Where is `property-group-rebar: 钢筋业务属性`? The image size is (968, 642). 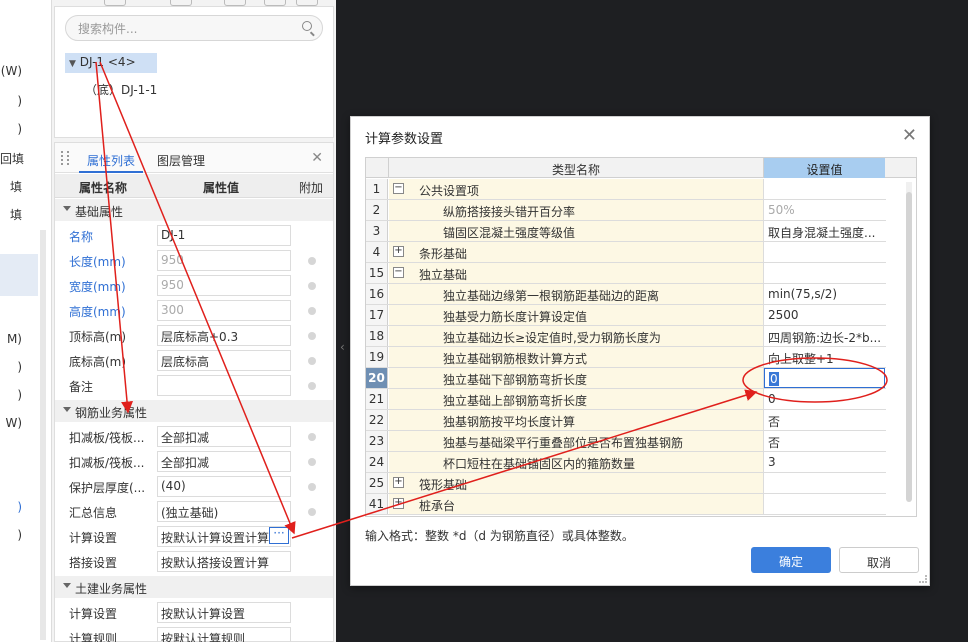 property-group-rebar: 钢筋业务属性 is located at coordinates (194, 411).